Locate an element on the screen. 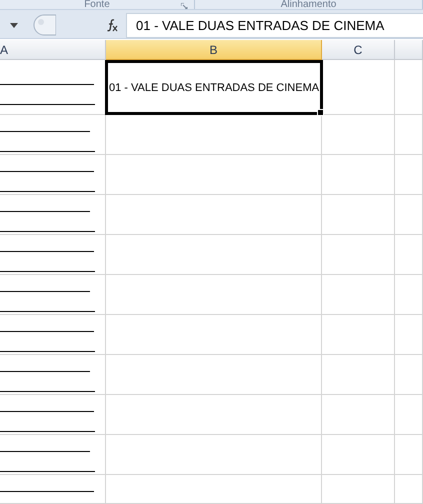 Image resolution: width=423 pixels, height=504 pixels. active-cell: 01 - VALE DUAS ENTRADAS DE CINEMA is located at coordinates (214, 87).